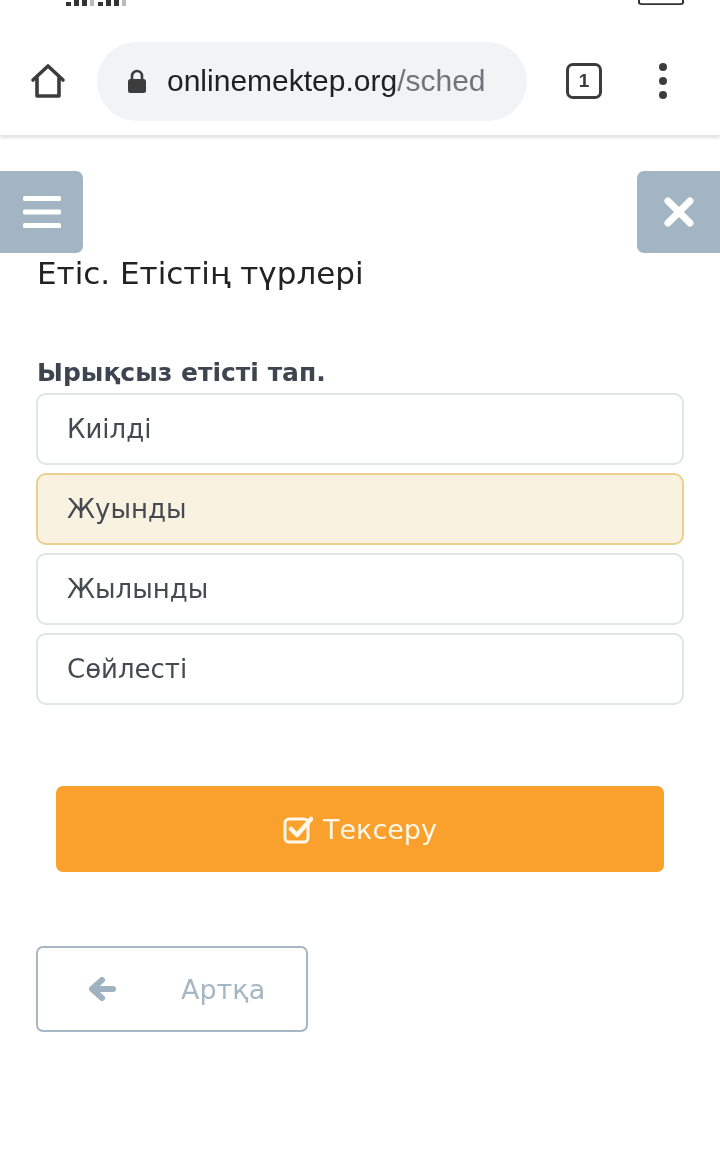 The width and height of the screenshot is (720, 1175). Describe the element at coordinates (663, 81) in the screenshot. I see `more-options-icon` at that location.